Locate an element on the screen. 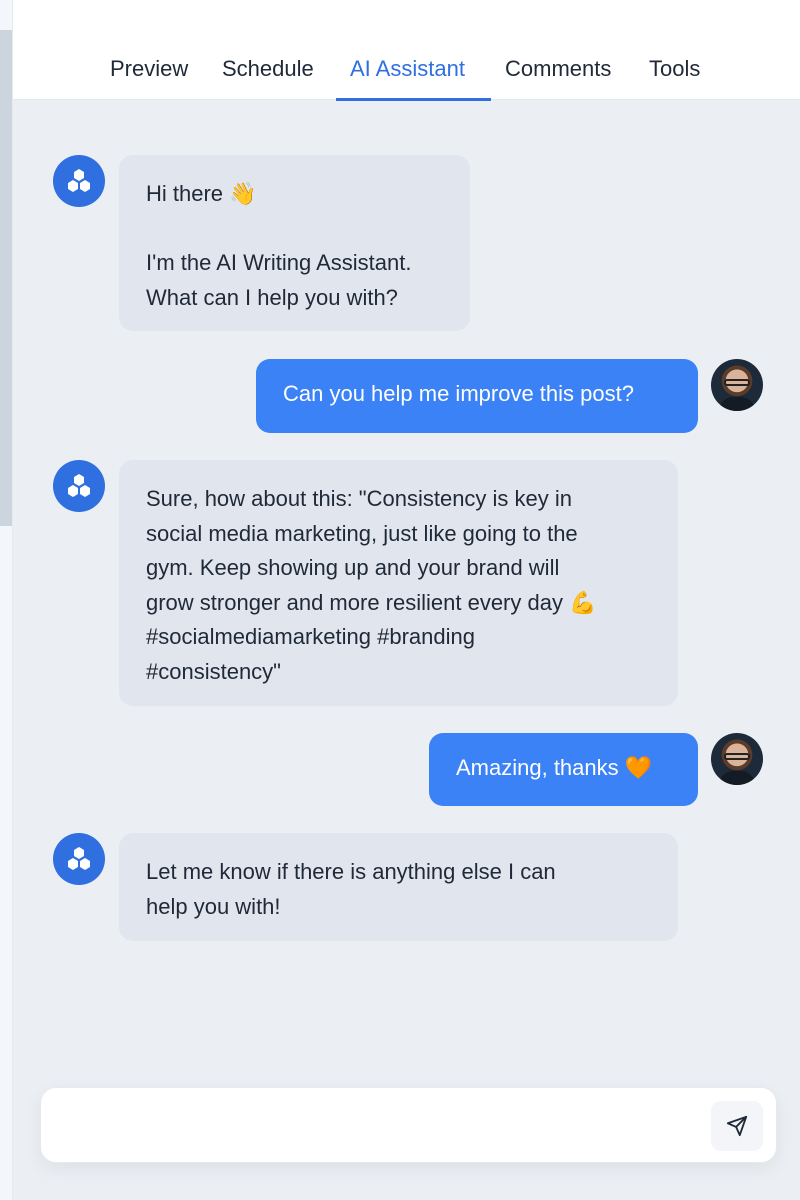 The width and height of the screenshot is (800, 1200). tab-comments: Comments is located at coordinates (558, 76).